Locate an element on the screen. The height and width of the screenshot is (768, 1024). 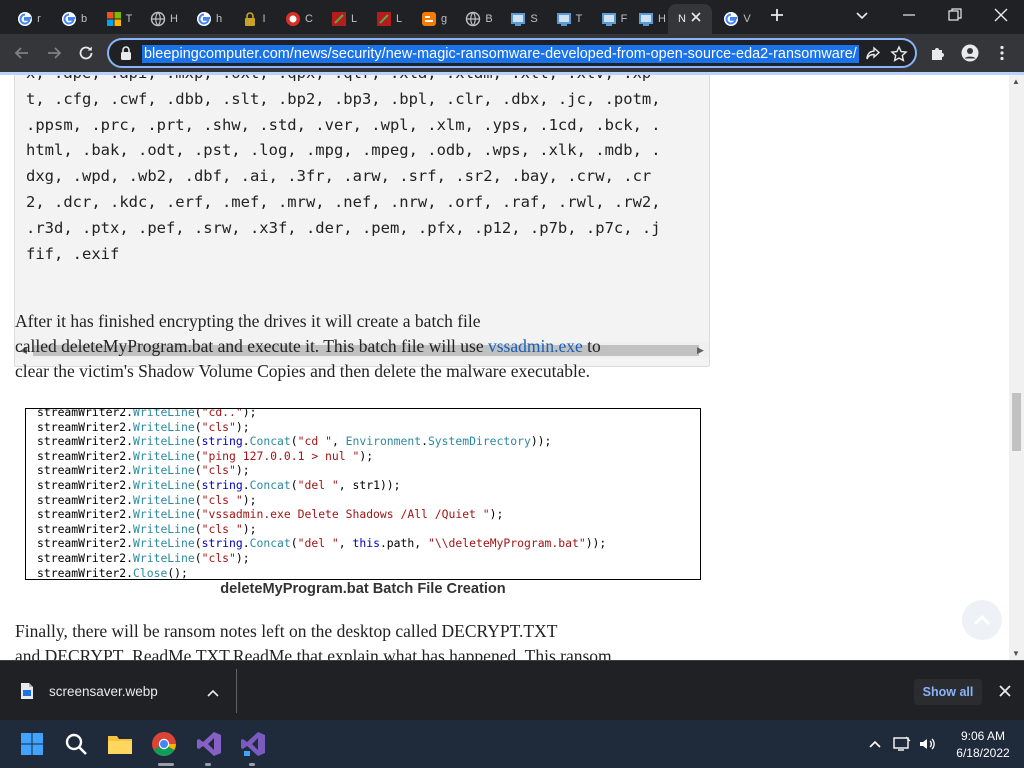
show-all-button: Show all is located at coordinates (948, 692).